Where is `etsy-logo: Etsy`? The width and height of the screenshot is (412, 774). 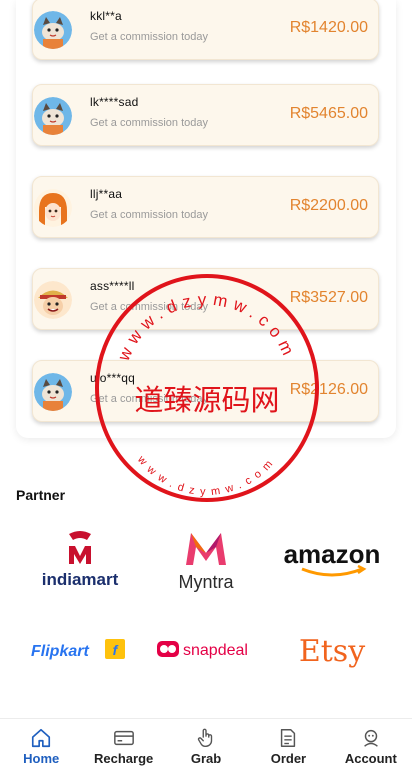 etsy-logo: Etsy is located at coordinates (332, 650).